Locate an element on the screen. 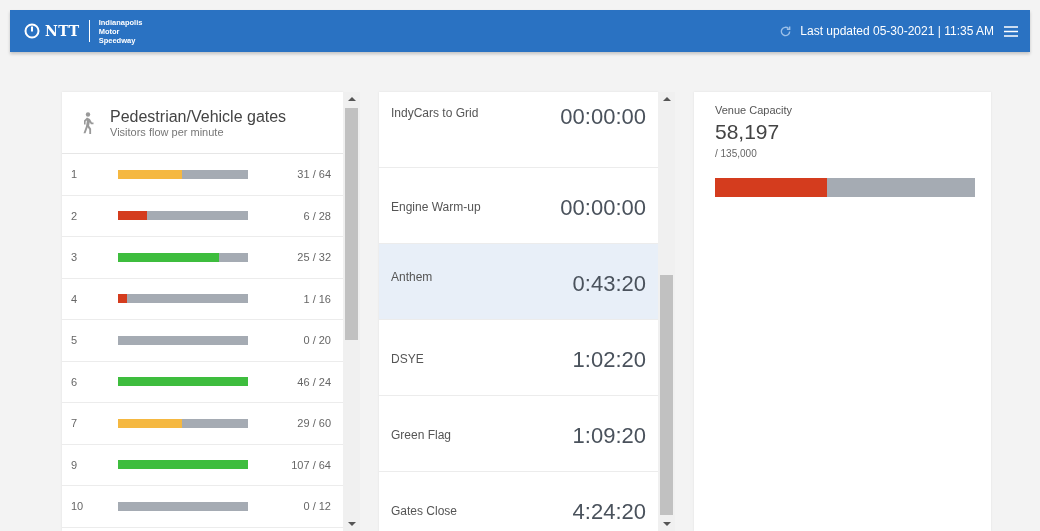 Image resolution: width=1040 pixels, height=531 pixels. gate-number: 5 is located at coordinates (75, 340).